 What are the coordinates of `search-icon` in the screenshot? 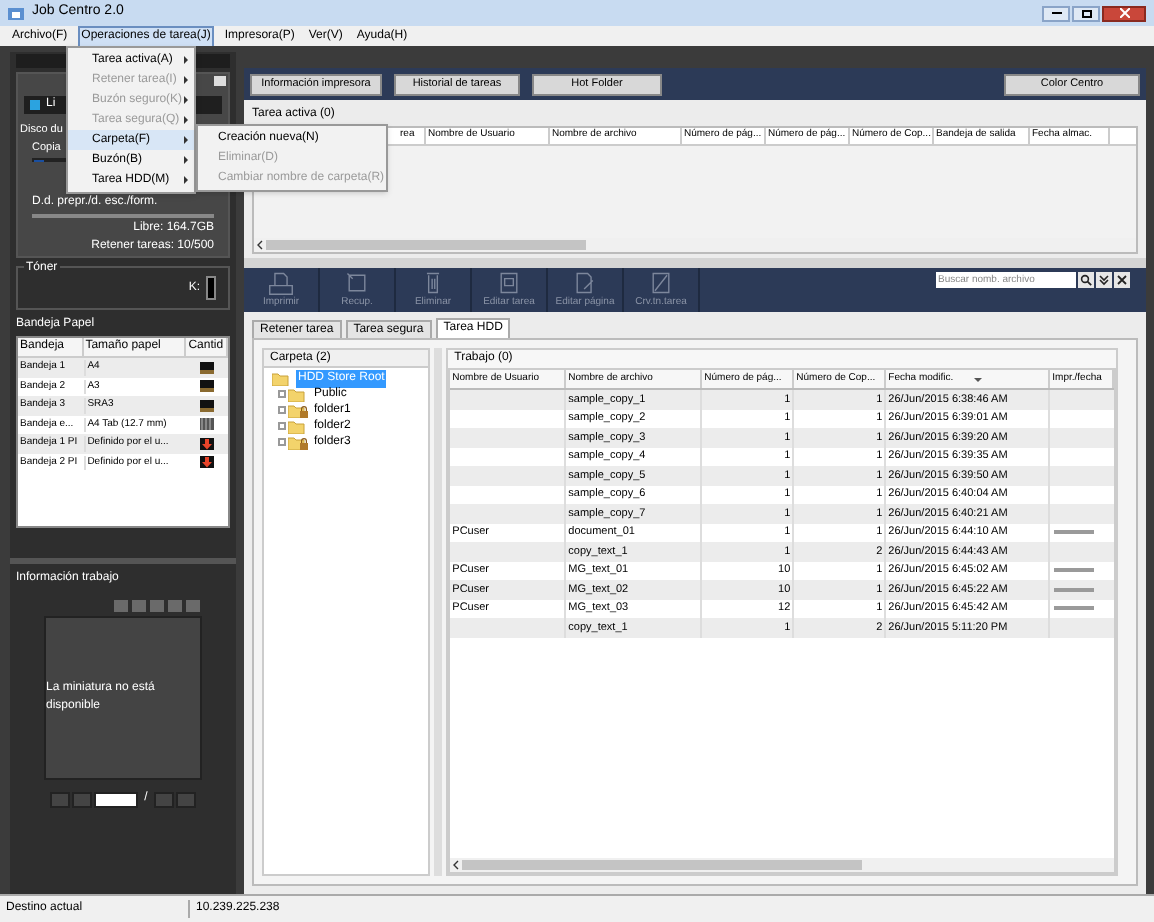 It's located at (1086, 280).